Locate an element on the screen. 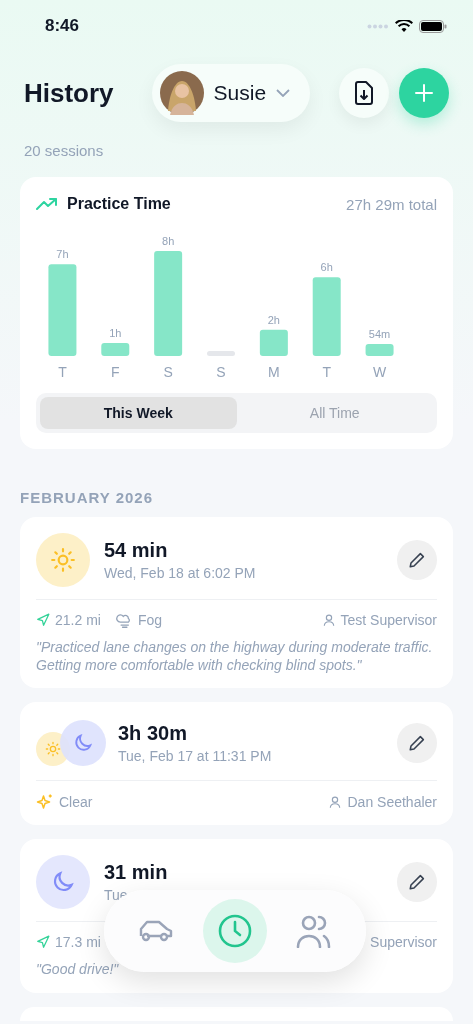 The width and height of the screenshot is (473, 1024). add-button is located at coordinates (424, 93).